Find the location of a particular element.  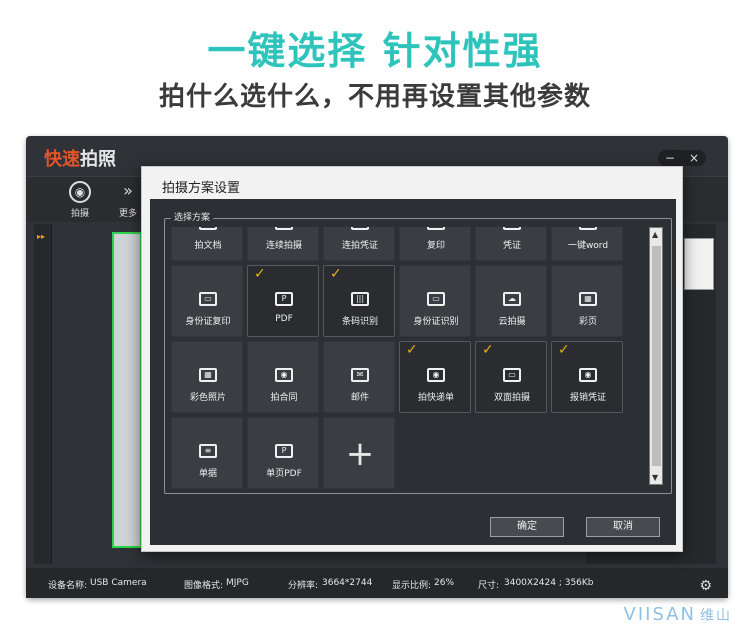

scheme-item: ✓ P PDF is located at coordinates (283, 301).